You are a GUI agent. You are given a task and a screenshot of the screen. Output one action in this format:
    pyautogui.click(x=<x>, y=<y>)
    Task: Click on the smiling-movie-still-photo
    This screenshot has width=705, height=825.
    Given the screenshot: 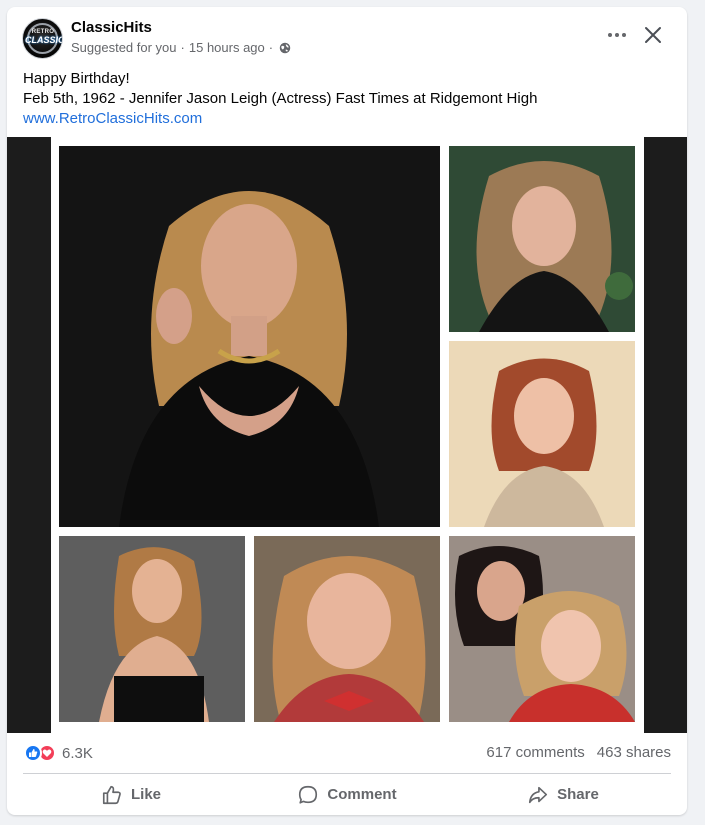 What is the action you would take?
    pyautogui.click(x=347, y=629)
    